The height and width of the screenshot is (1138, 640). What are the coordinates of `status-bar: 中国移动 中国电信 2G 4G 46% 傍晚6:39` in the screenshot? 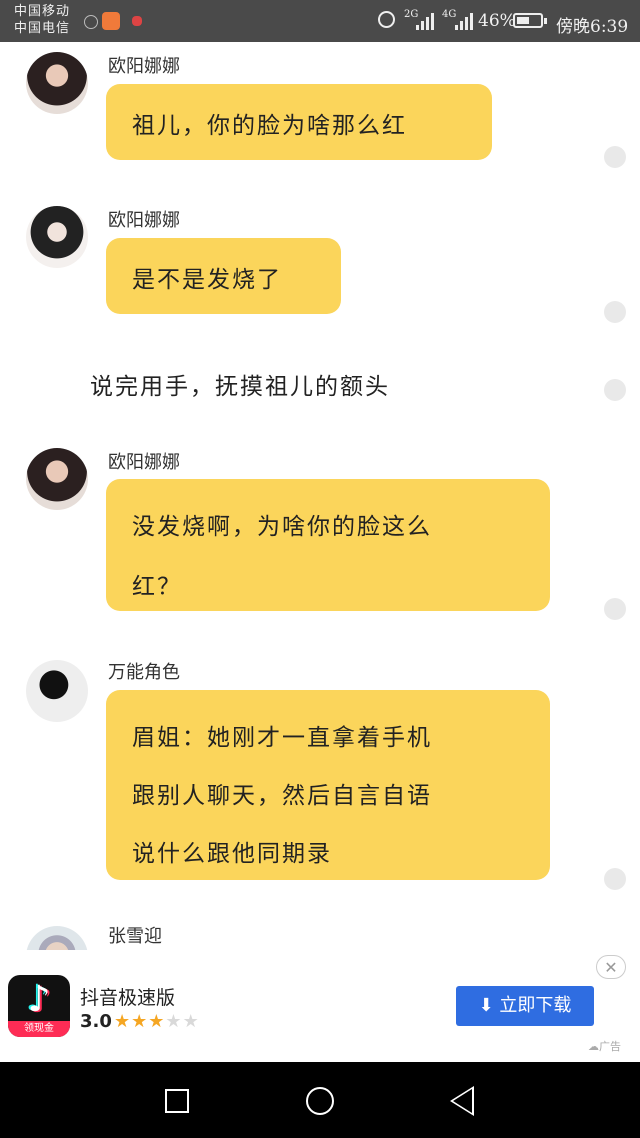 It's located at (320, 21).